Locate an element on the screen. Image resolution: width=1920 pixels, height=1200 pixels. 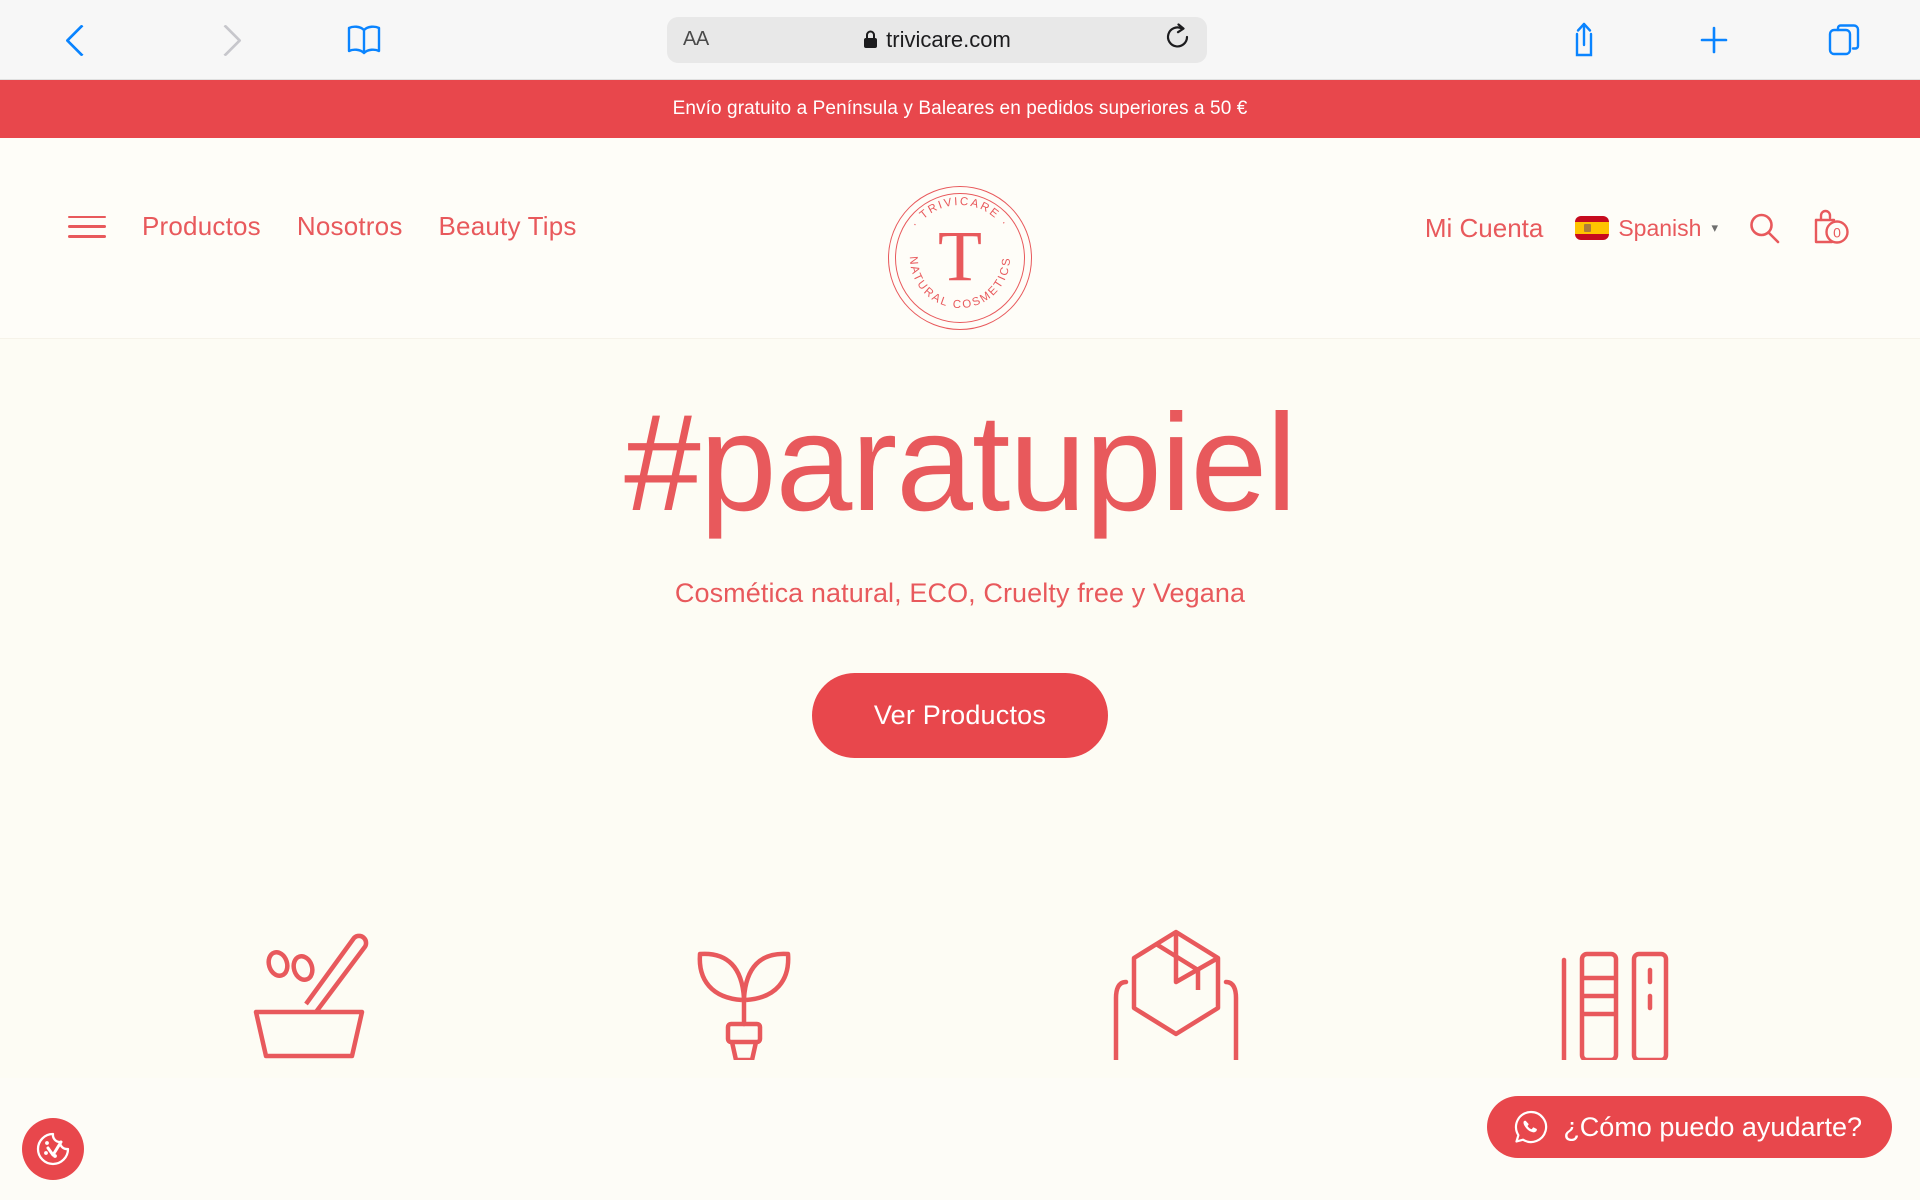
reload-button is located at coordinates (1178, 39).